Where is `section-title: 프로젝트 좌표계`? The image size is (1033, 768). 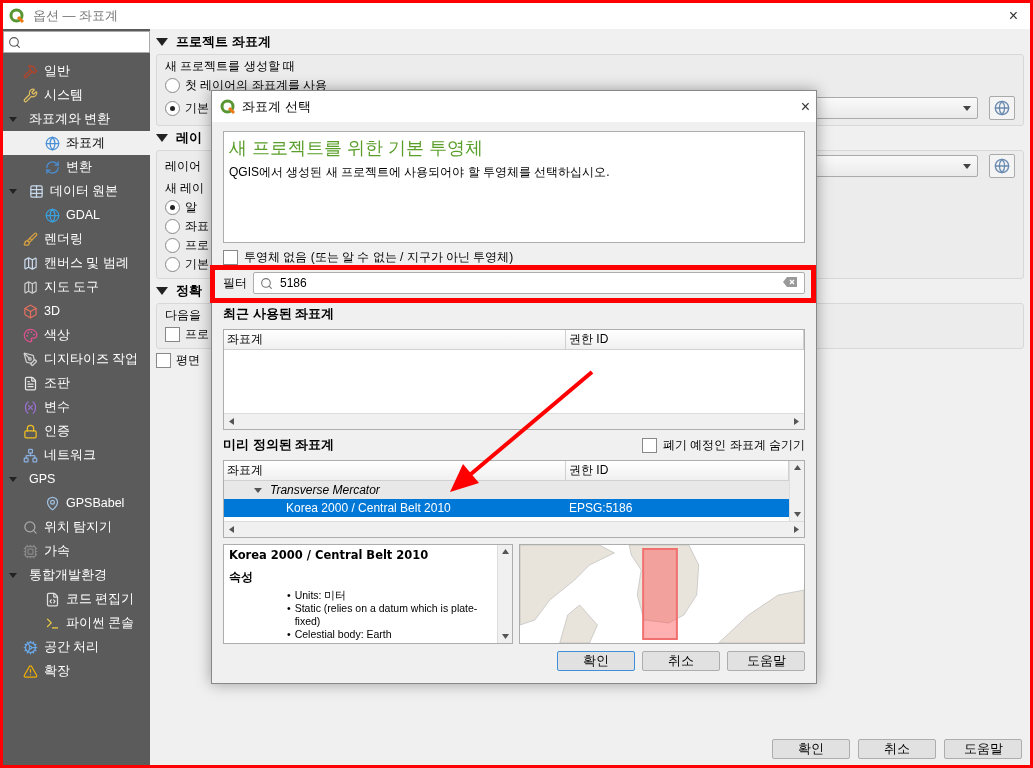 section-title: 프로젝트 좌표계 is located at coordinates (223, 42).